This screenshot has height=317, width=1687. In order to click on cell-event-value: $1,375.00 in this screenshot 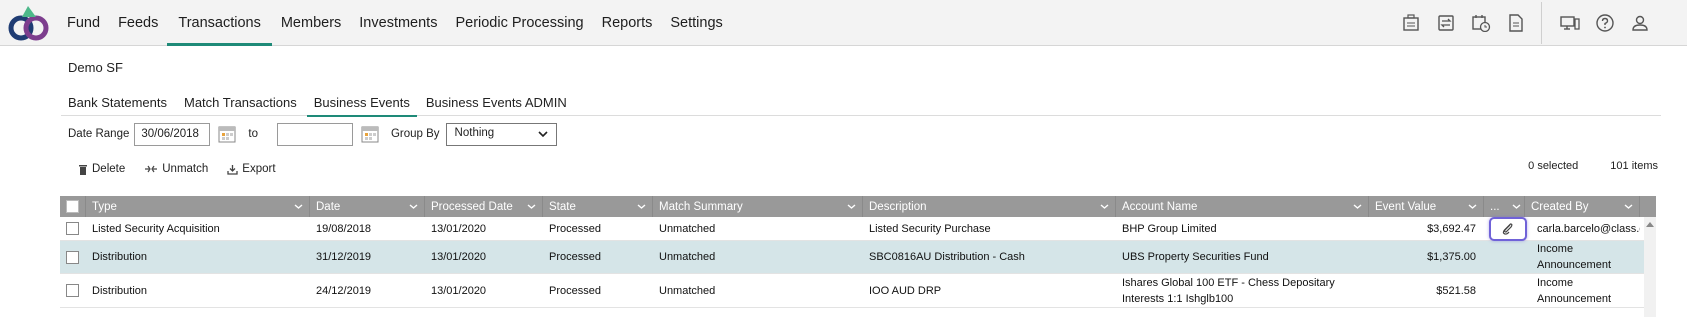, I will do `click(1451, 257)`.